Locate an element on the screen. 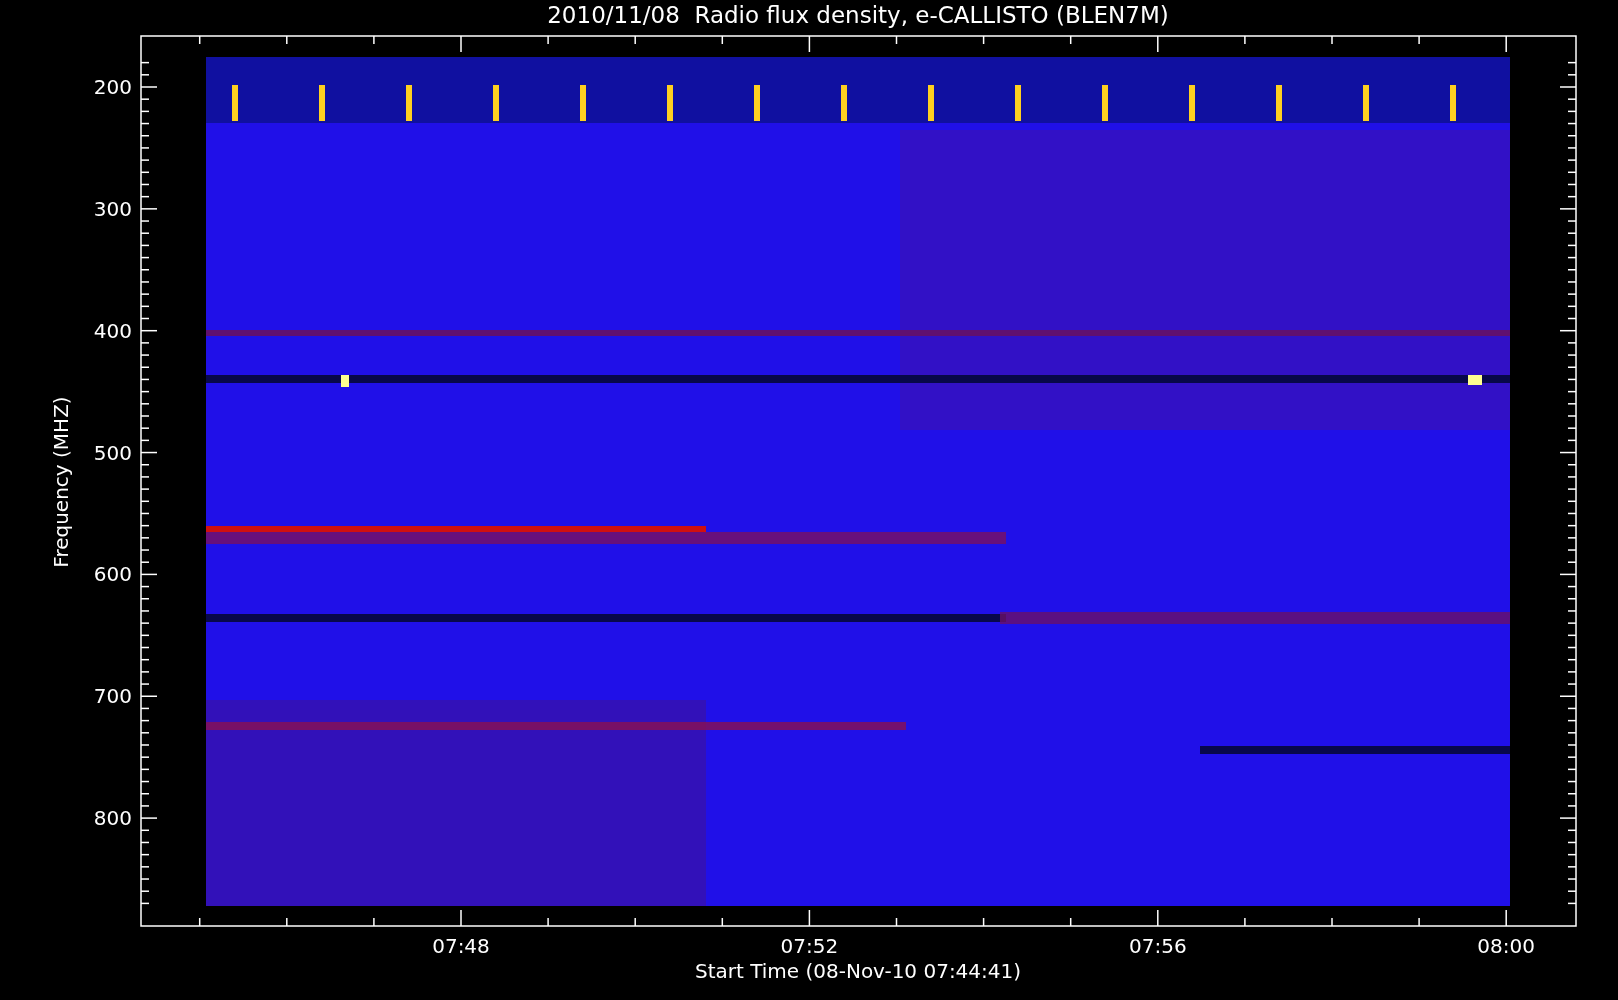 Image resolution: width=1618 pixels, height=1000 pixels. tick-label: 600 is located at coordinates (112, 574).